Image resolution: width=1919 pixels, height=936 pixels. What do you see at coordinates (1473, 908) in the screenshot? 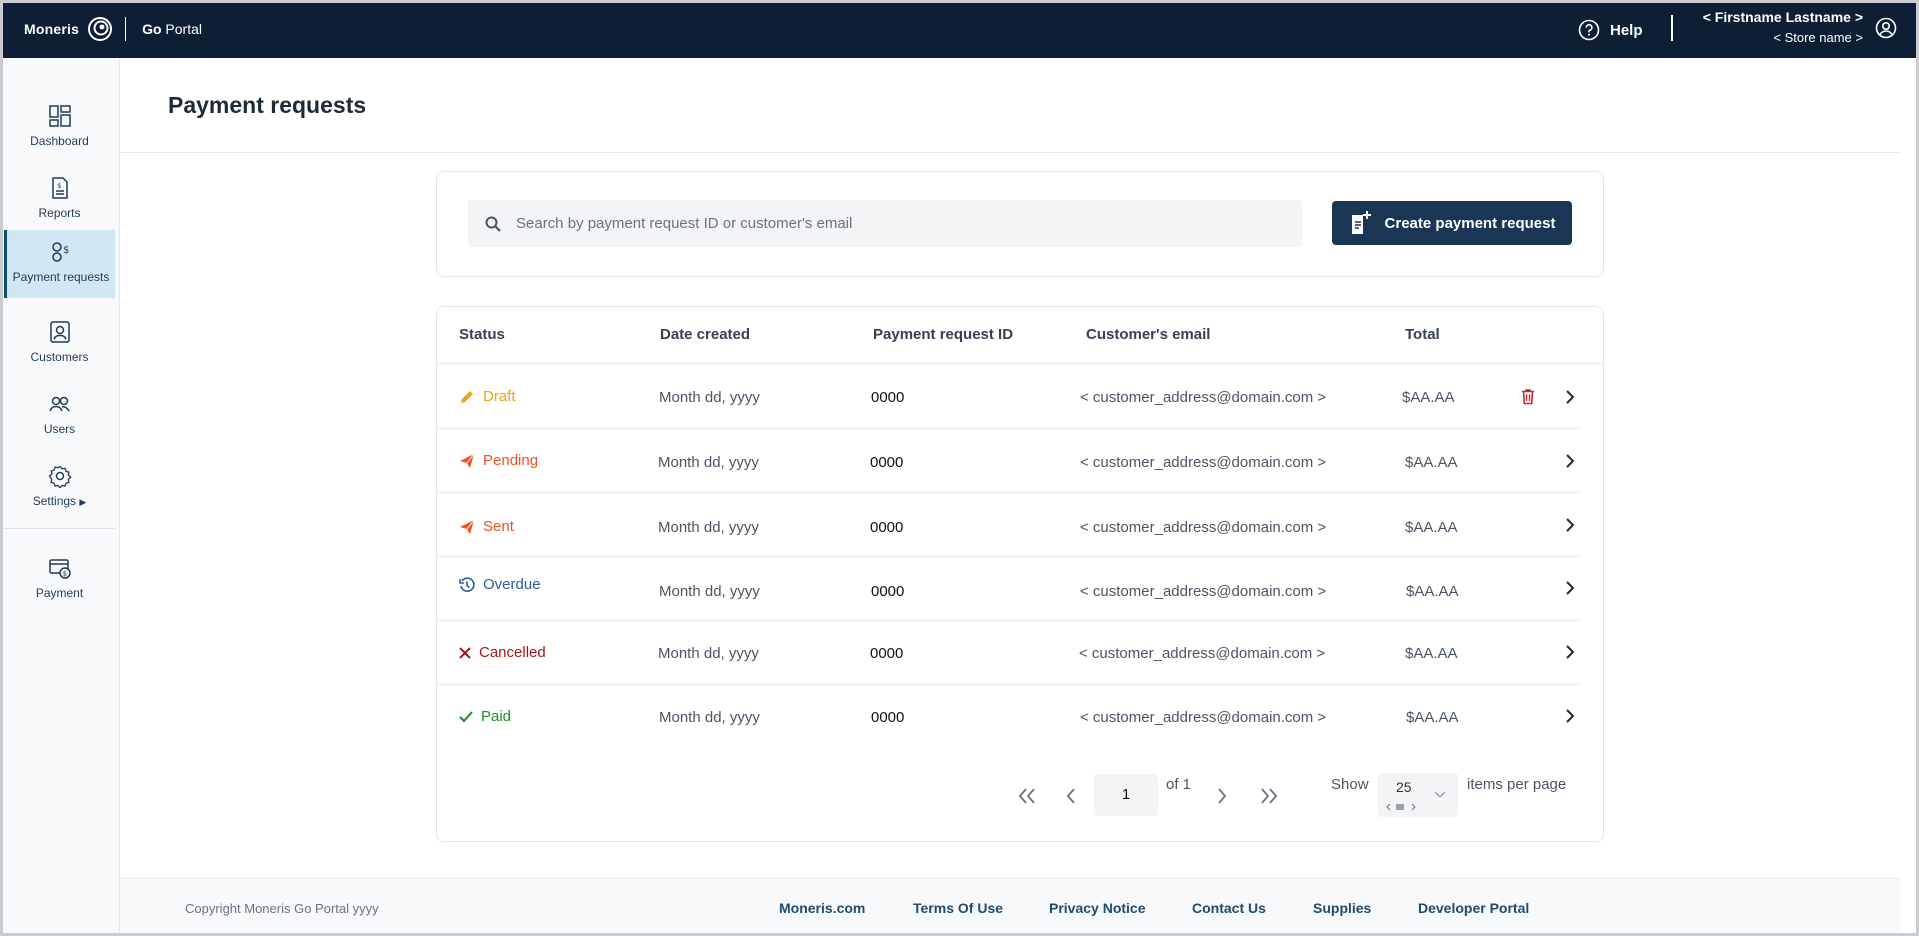
I see `footer-link-developer-portal: Developer Portal` at bounding box center [1473, 908].